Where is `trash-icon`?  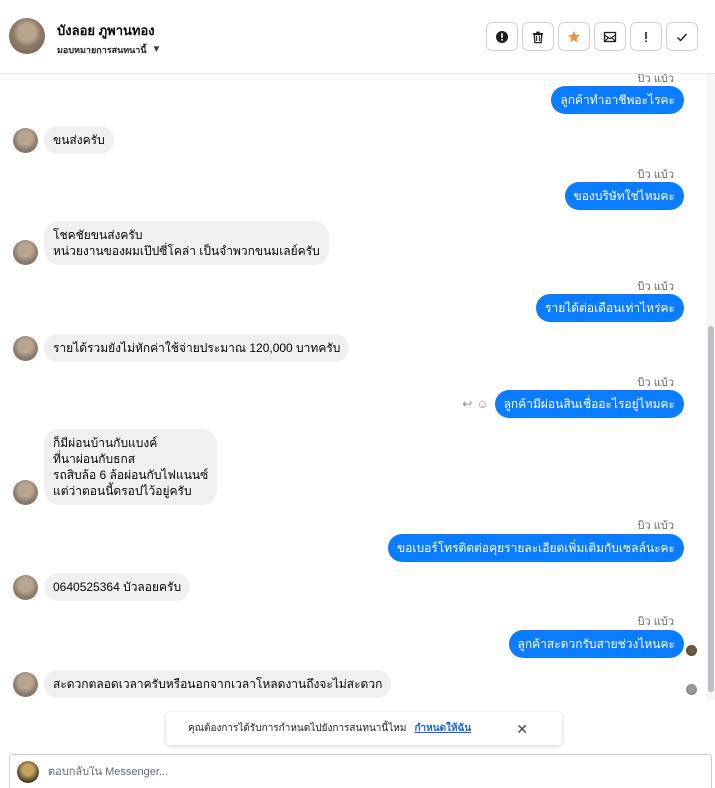
trash-icon is located at coordinates (538, 37).